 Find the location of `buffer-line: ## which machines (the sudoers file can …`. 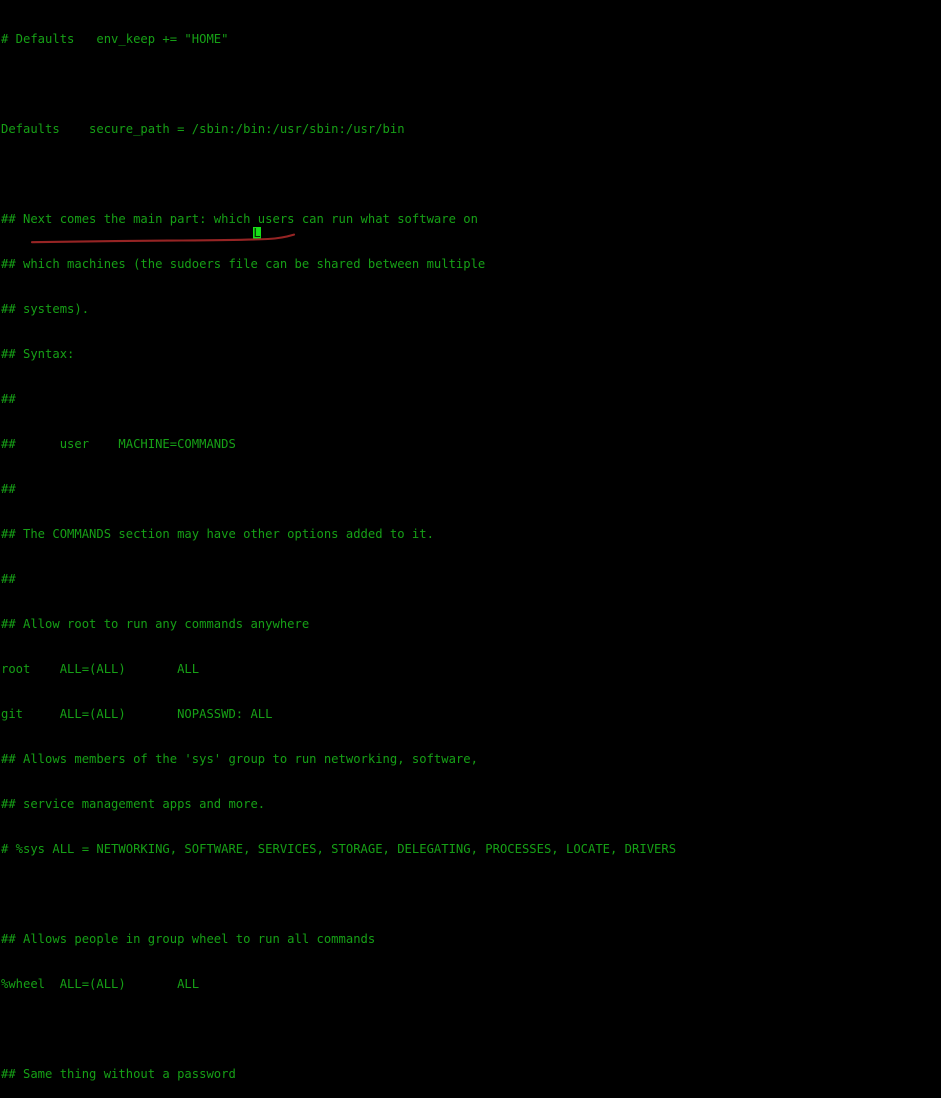

buffer-line: ## which machines (the sudoers file can … is located at coordinates (243, 264).